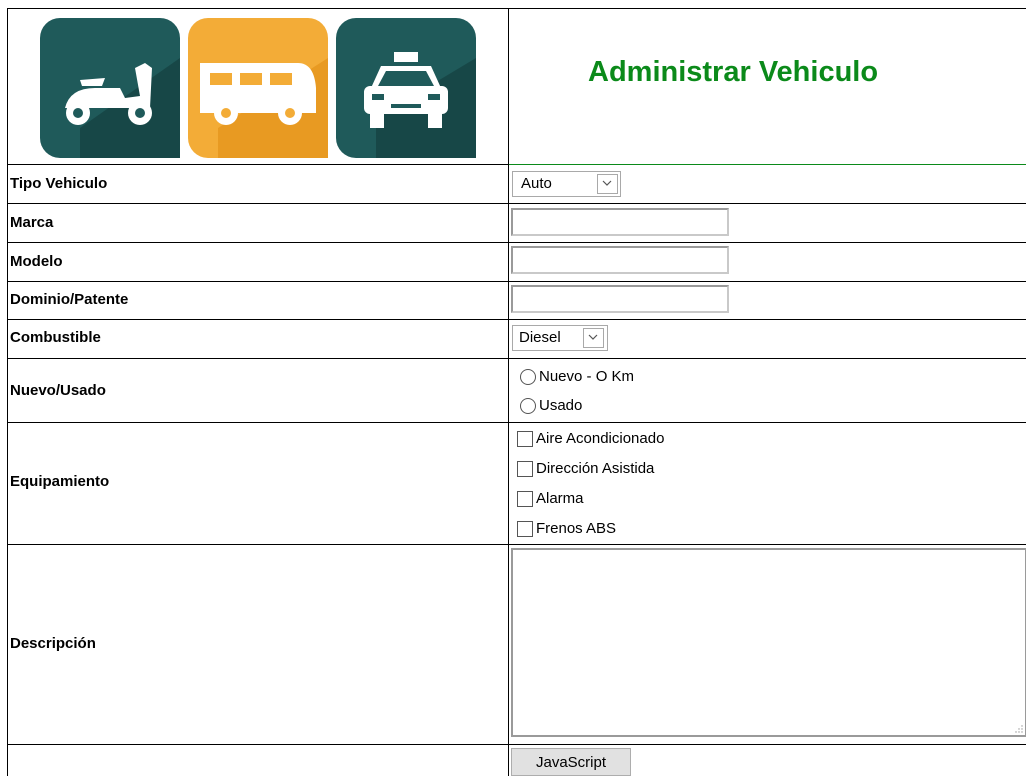 This screenshot has width=1026, height=776. I want to click on taxi-icon, so click(406, 88).